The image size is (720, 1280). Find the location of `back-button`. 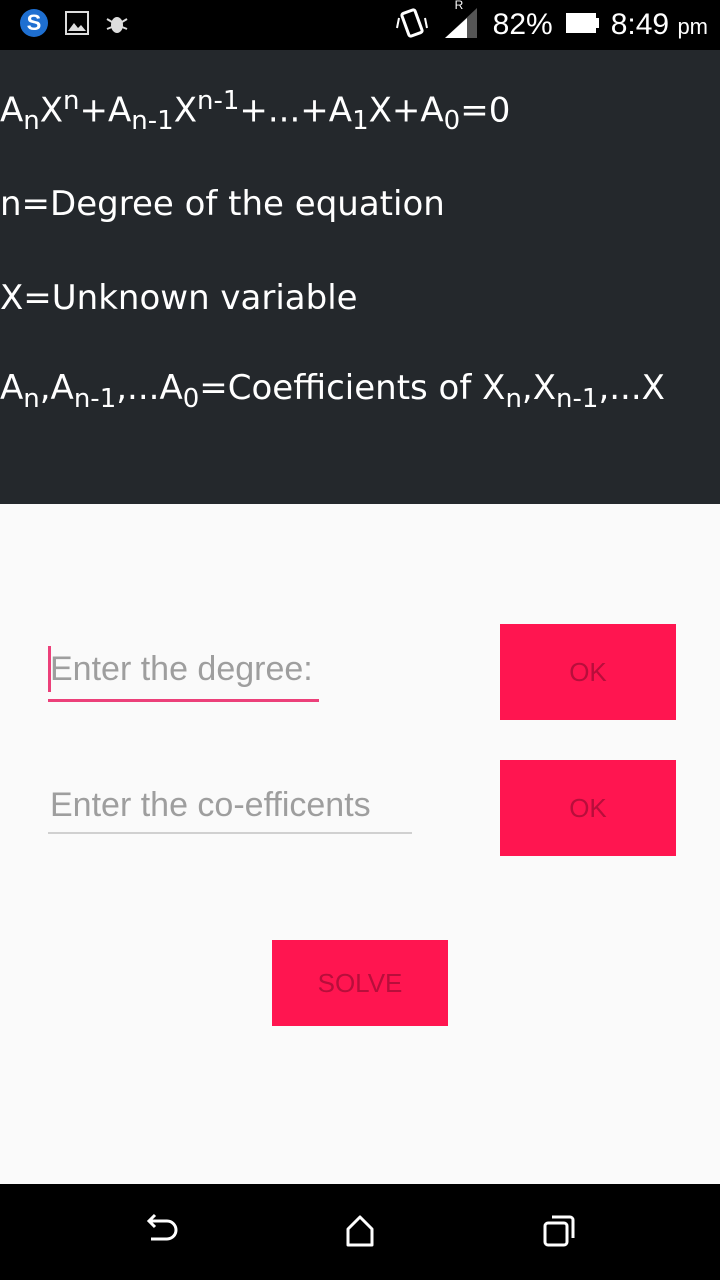

back-button is located at coordinates (161, 1233).